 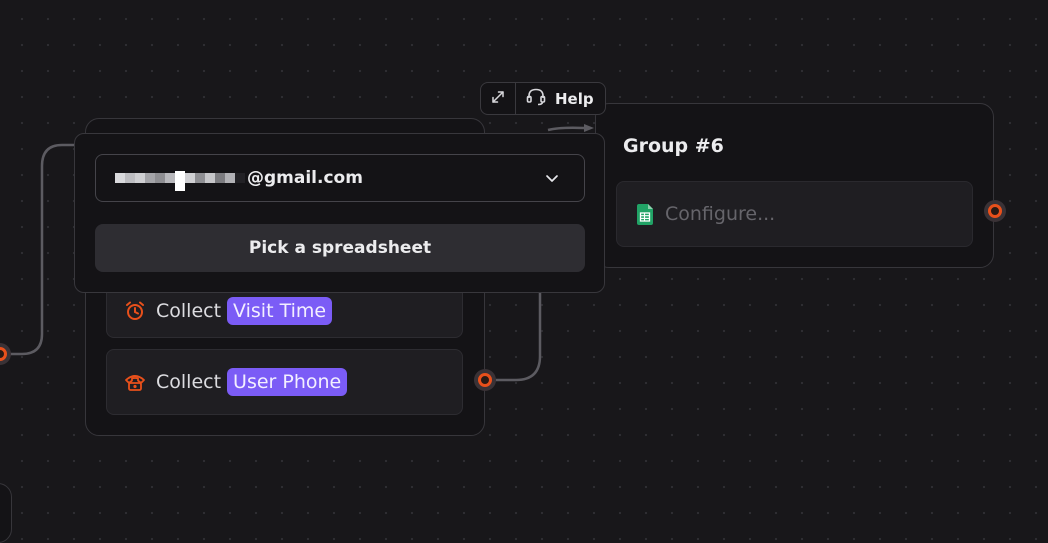 I want to click on help-button: Help, so click(x=560, y=98).